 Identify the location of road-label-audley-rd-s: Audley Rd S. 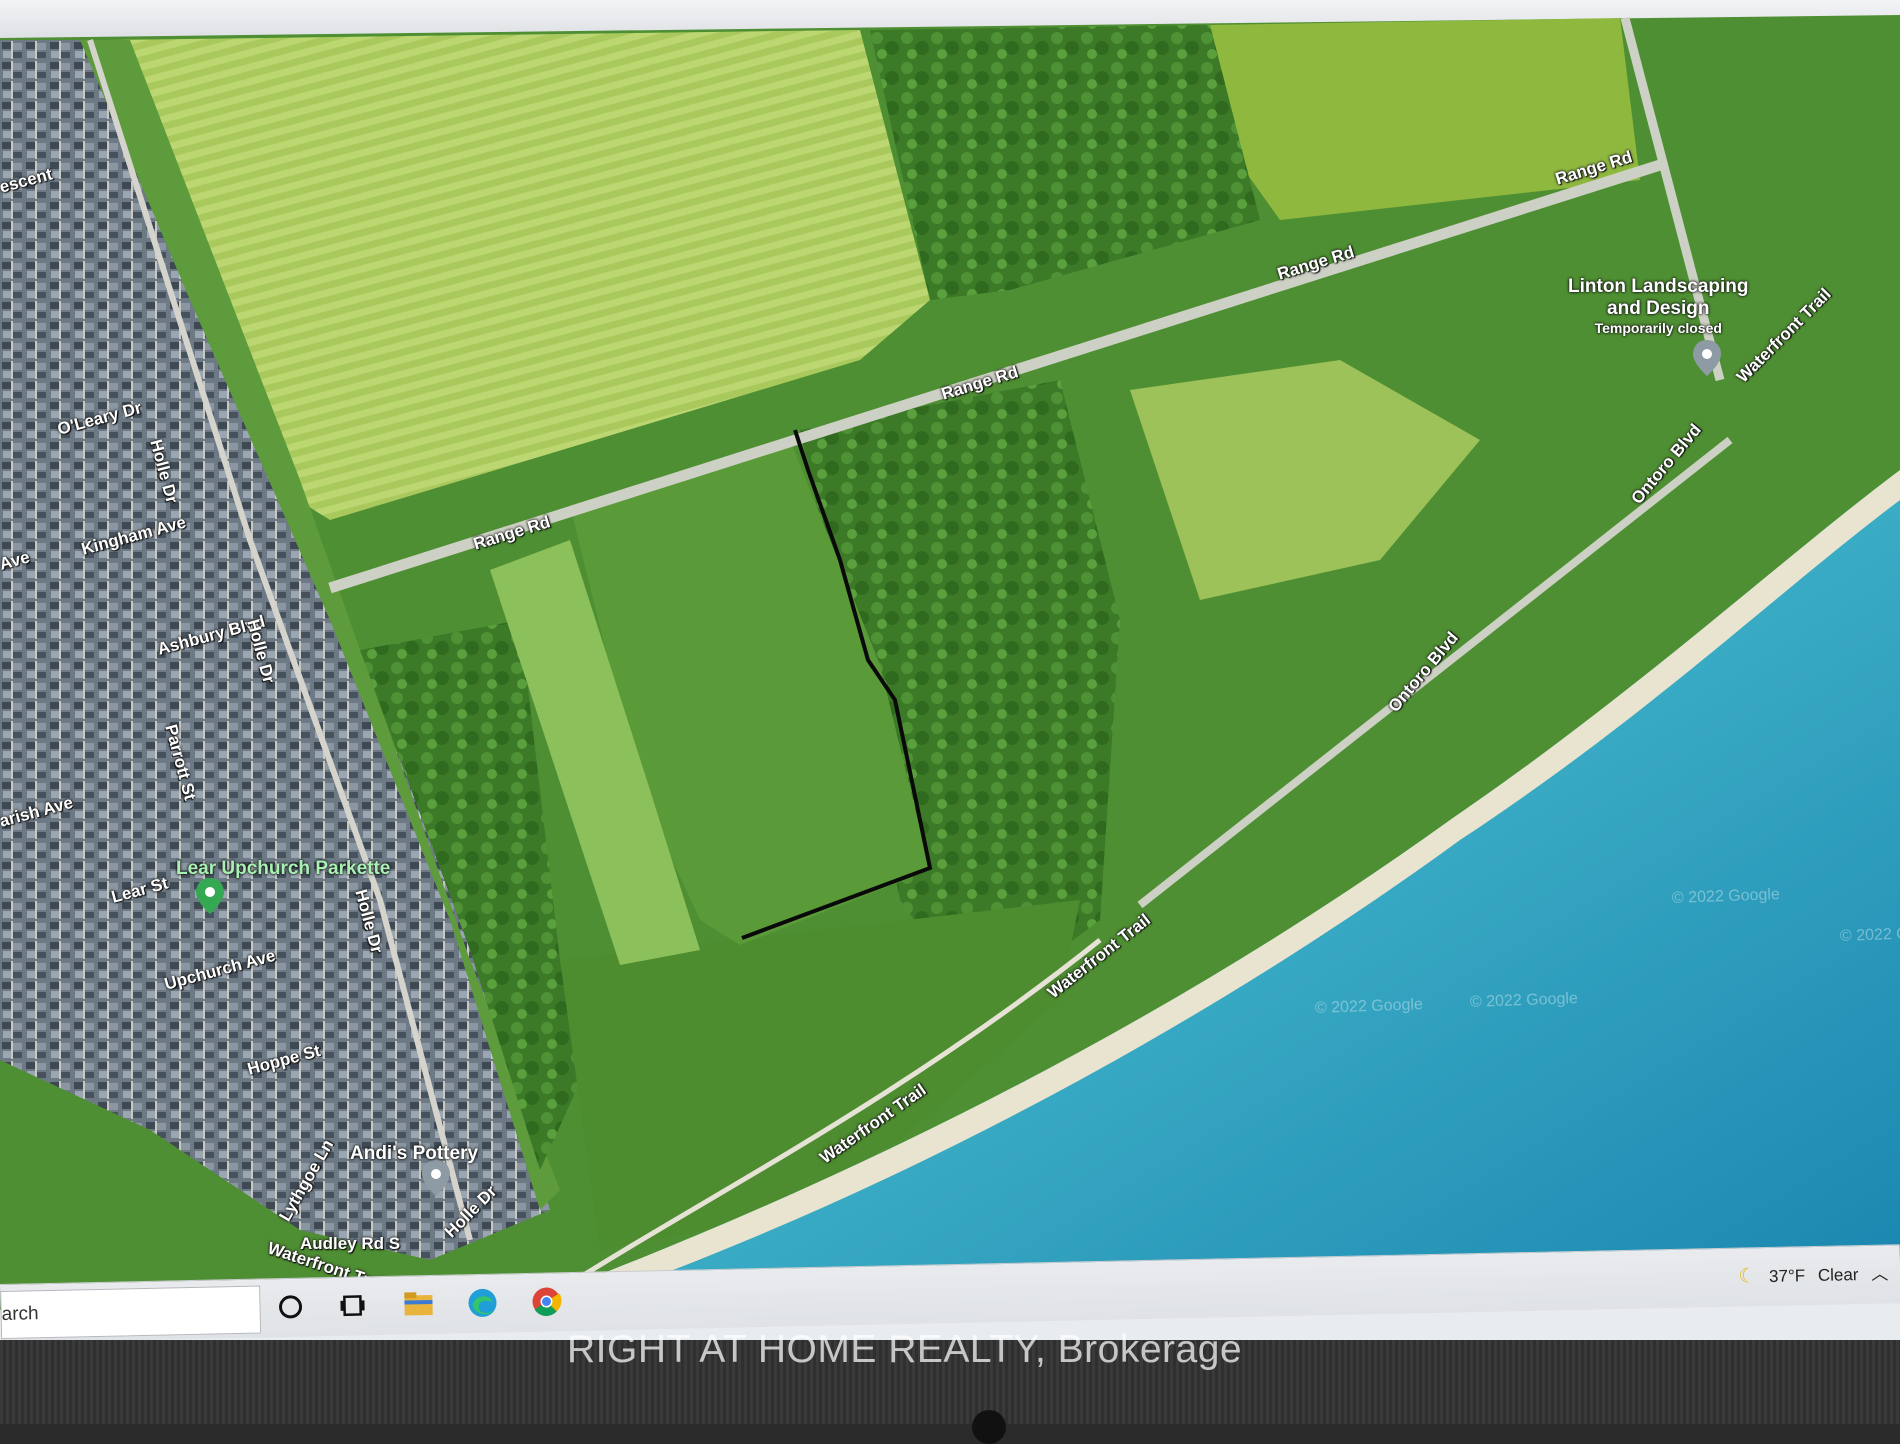
(350, 1243).